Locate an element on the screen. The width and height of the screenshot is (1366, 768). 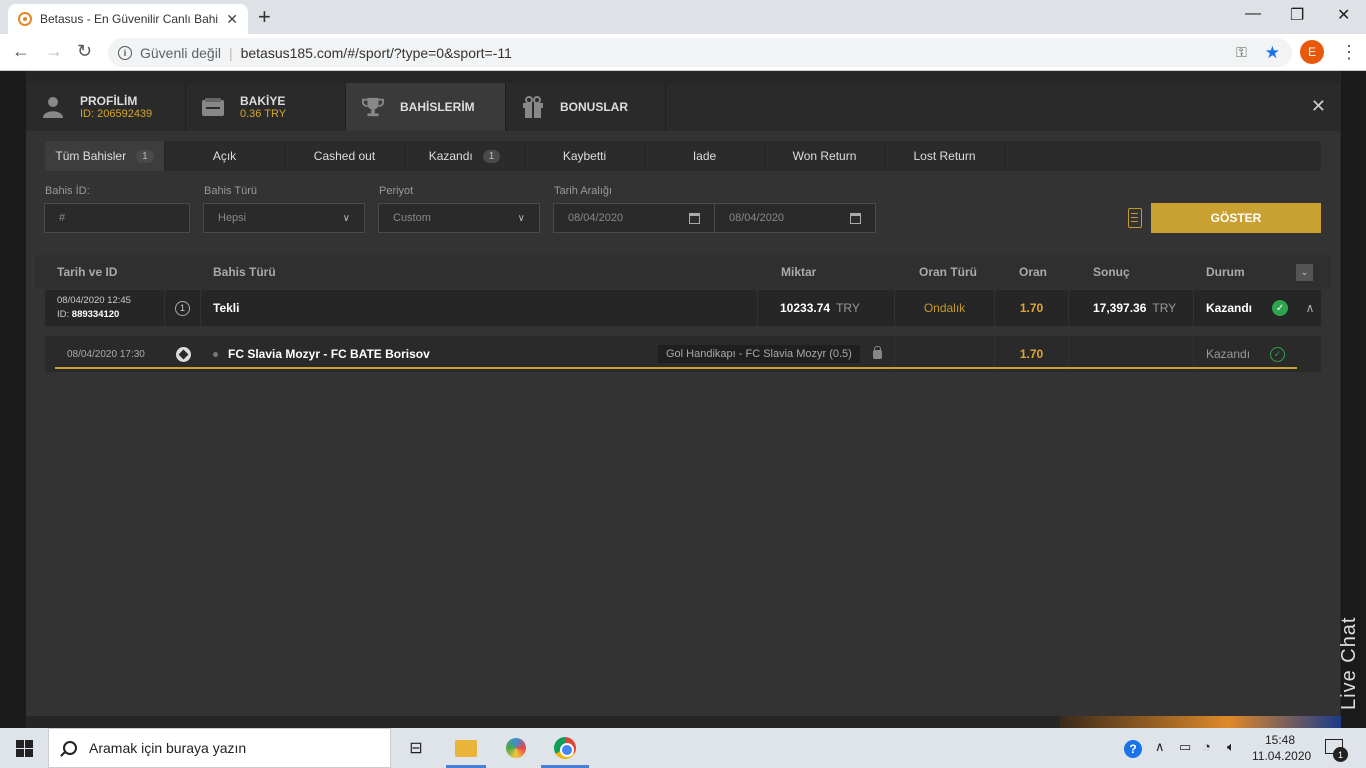
trophy-icon is located at coordinates (373, 107).